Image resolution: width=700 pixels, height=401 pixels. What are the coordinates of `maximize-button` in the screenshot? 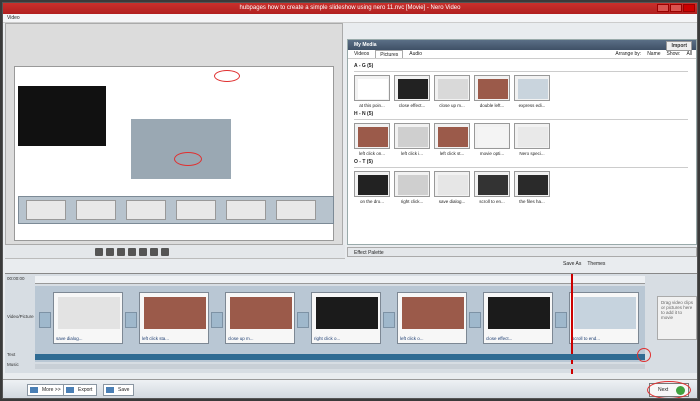 It's located at (676, 8).